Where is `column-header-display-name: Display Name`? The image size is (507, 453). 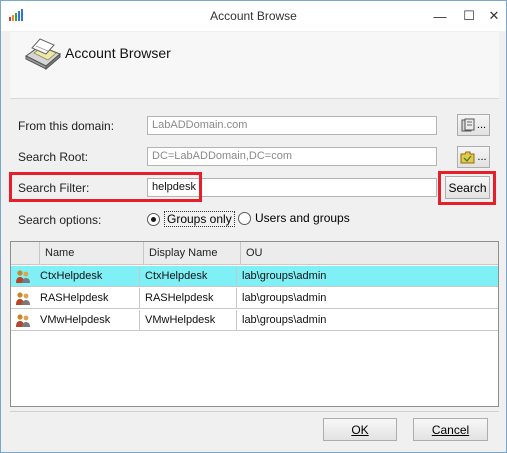
column-header-display-name: Display Name is located at coordinates (191, 253).